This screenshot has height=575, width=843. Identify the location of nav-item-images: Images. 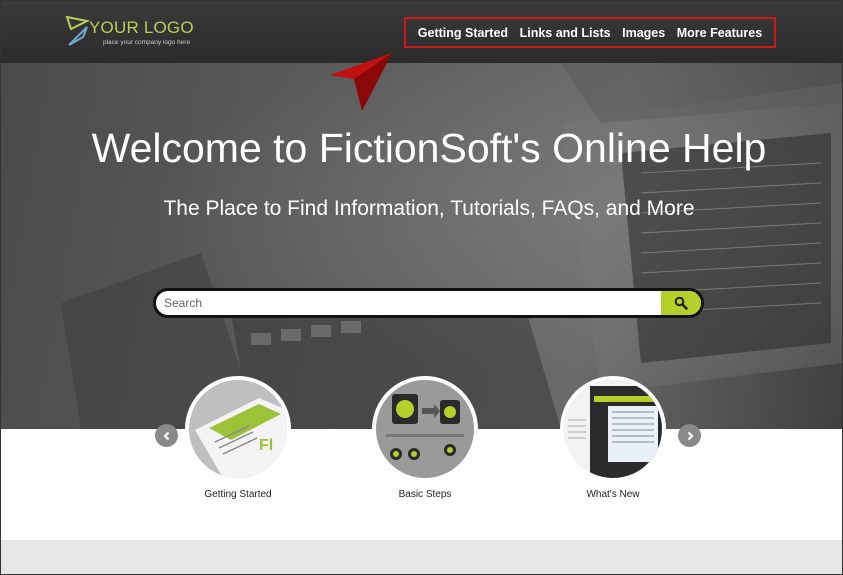
(643, 33).